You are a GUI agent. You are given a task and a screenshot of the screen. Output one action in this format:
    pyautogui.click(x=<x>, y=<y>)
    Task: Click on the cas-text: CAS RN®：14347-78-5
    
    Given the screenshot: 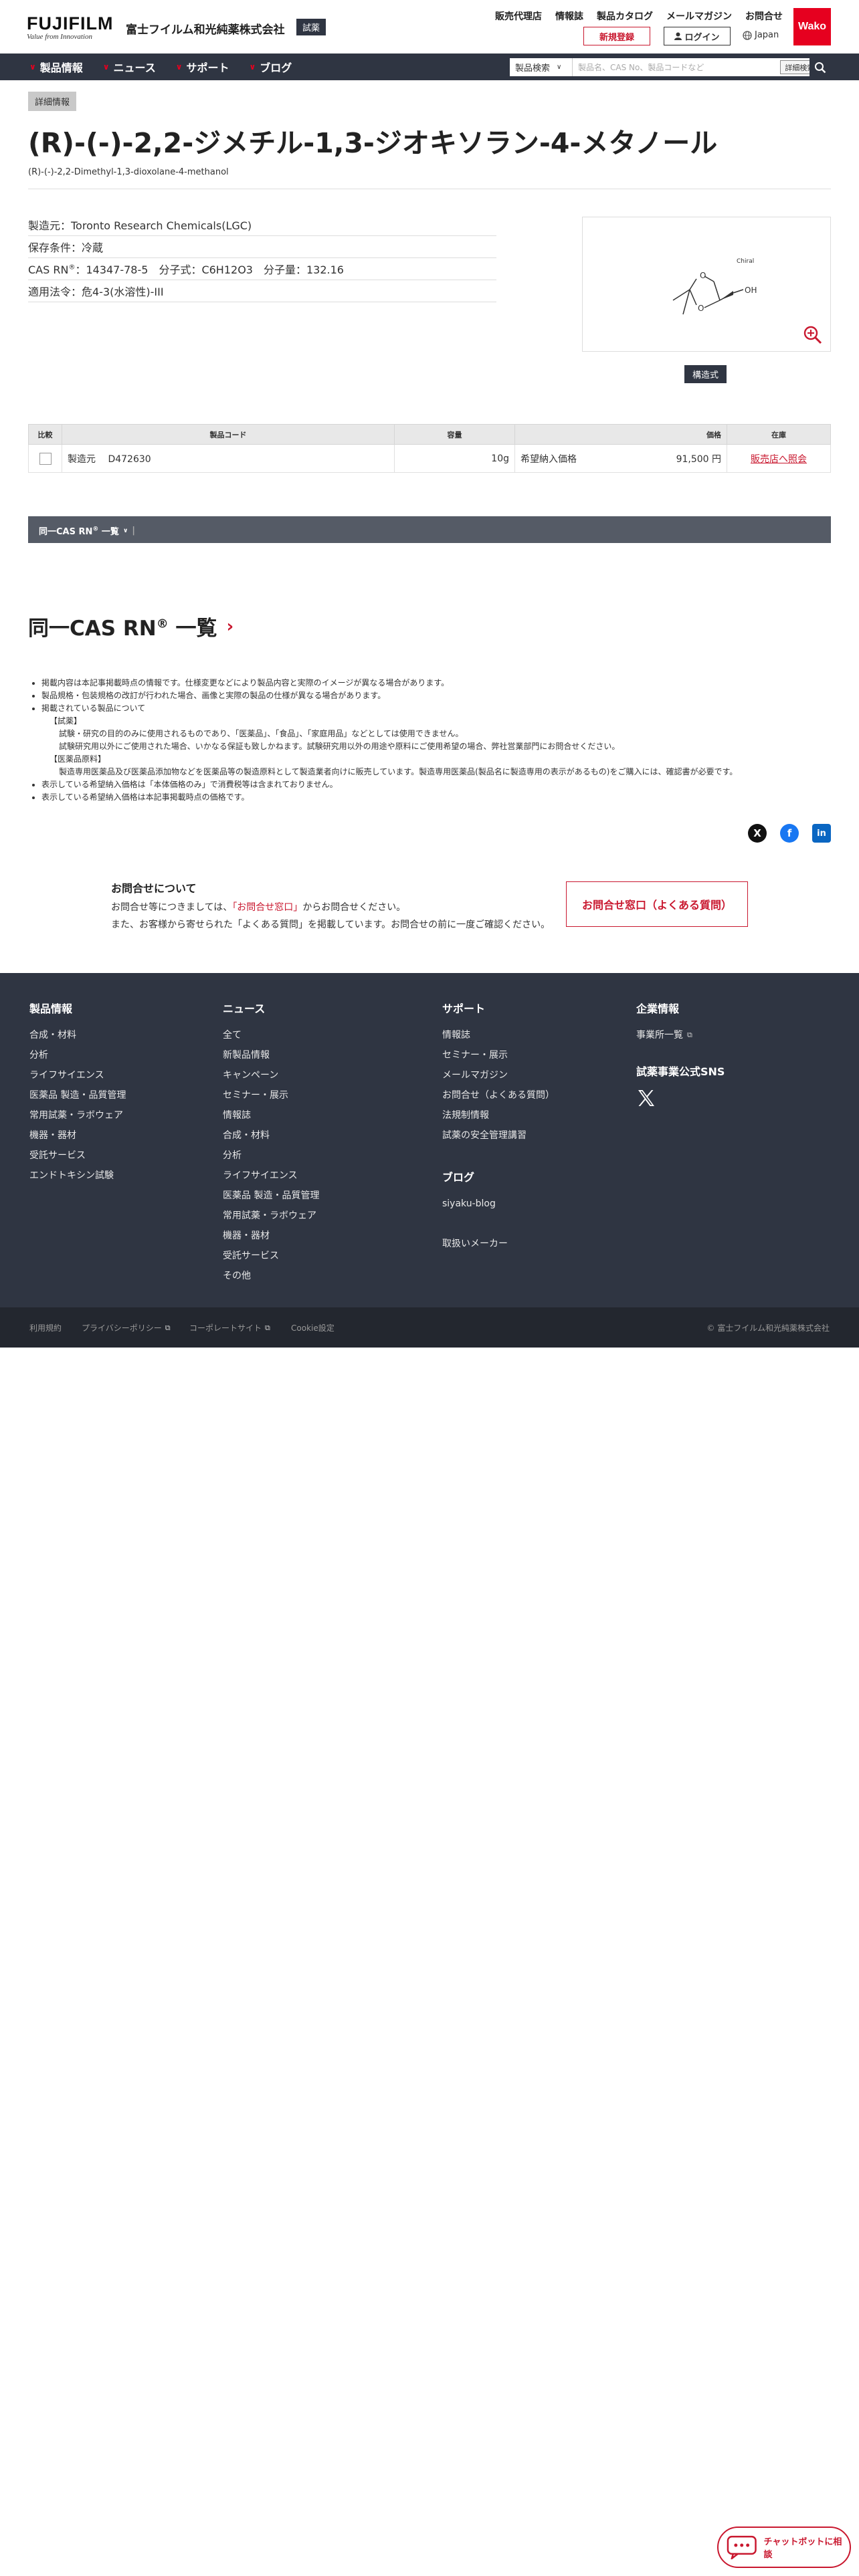 What is the action you would take?
    pyautogui.click(x=88, y=269)
    